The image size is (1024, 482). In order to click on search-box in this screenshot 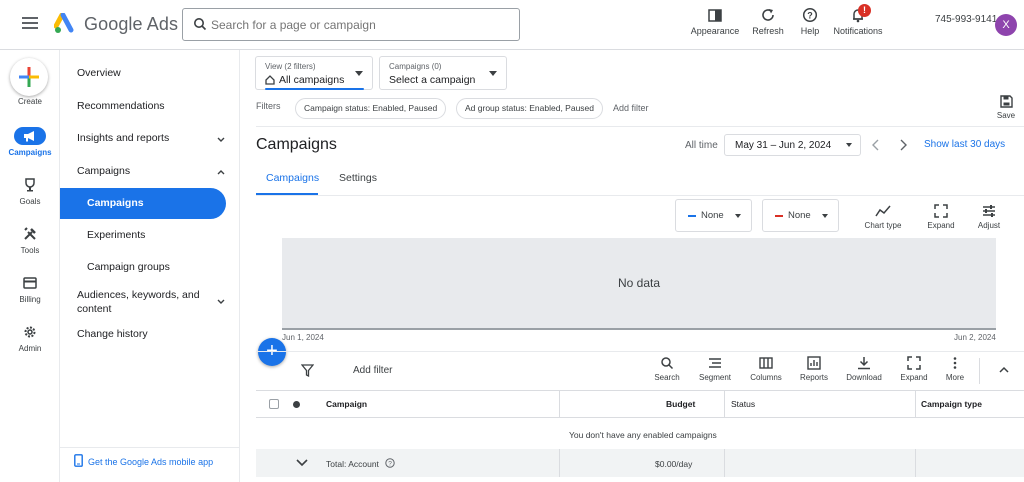, I will do `click(351, 24)`.